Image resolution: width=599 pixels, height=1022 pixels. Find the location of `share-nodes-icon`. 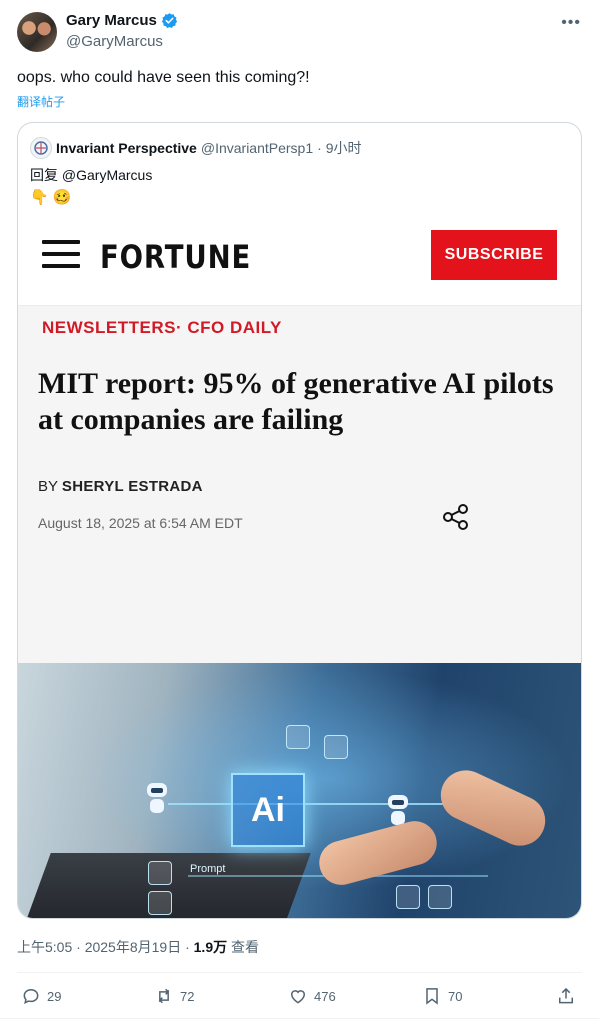

share-nodes-icon is located at coordinates (455, 517).